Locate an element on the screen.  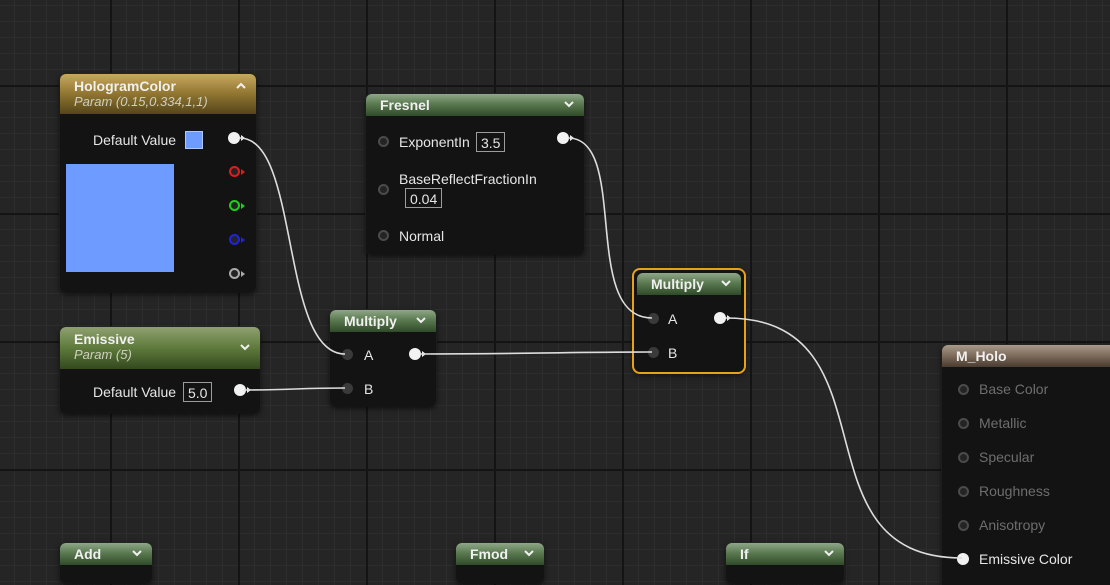
input-label-base-color: Base Color is located at coordinates (1014, 389).